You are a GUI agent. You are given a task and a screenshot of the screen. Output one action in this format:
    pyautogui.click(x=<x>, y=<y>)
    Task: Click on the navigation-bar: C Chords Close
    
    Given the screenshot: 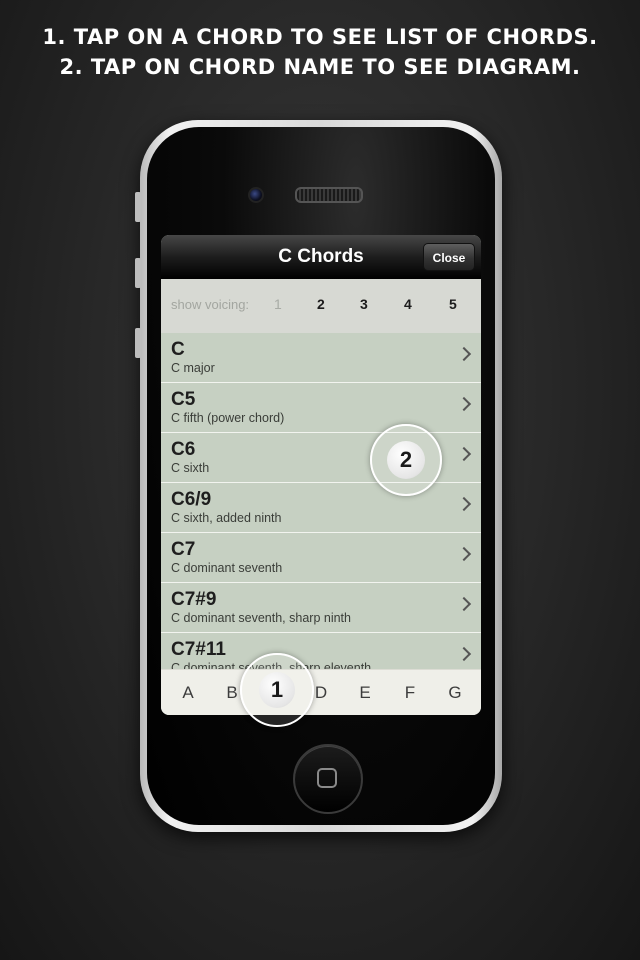 What is the action you would take?
    pyautogui.click(x=321, y=257)
    